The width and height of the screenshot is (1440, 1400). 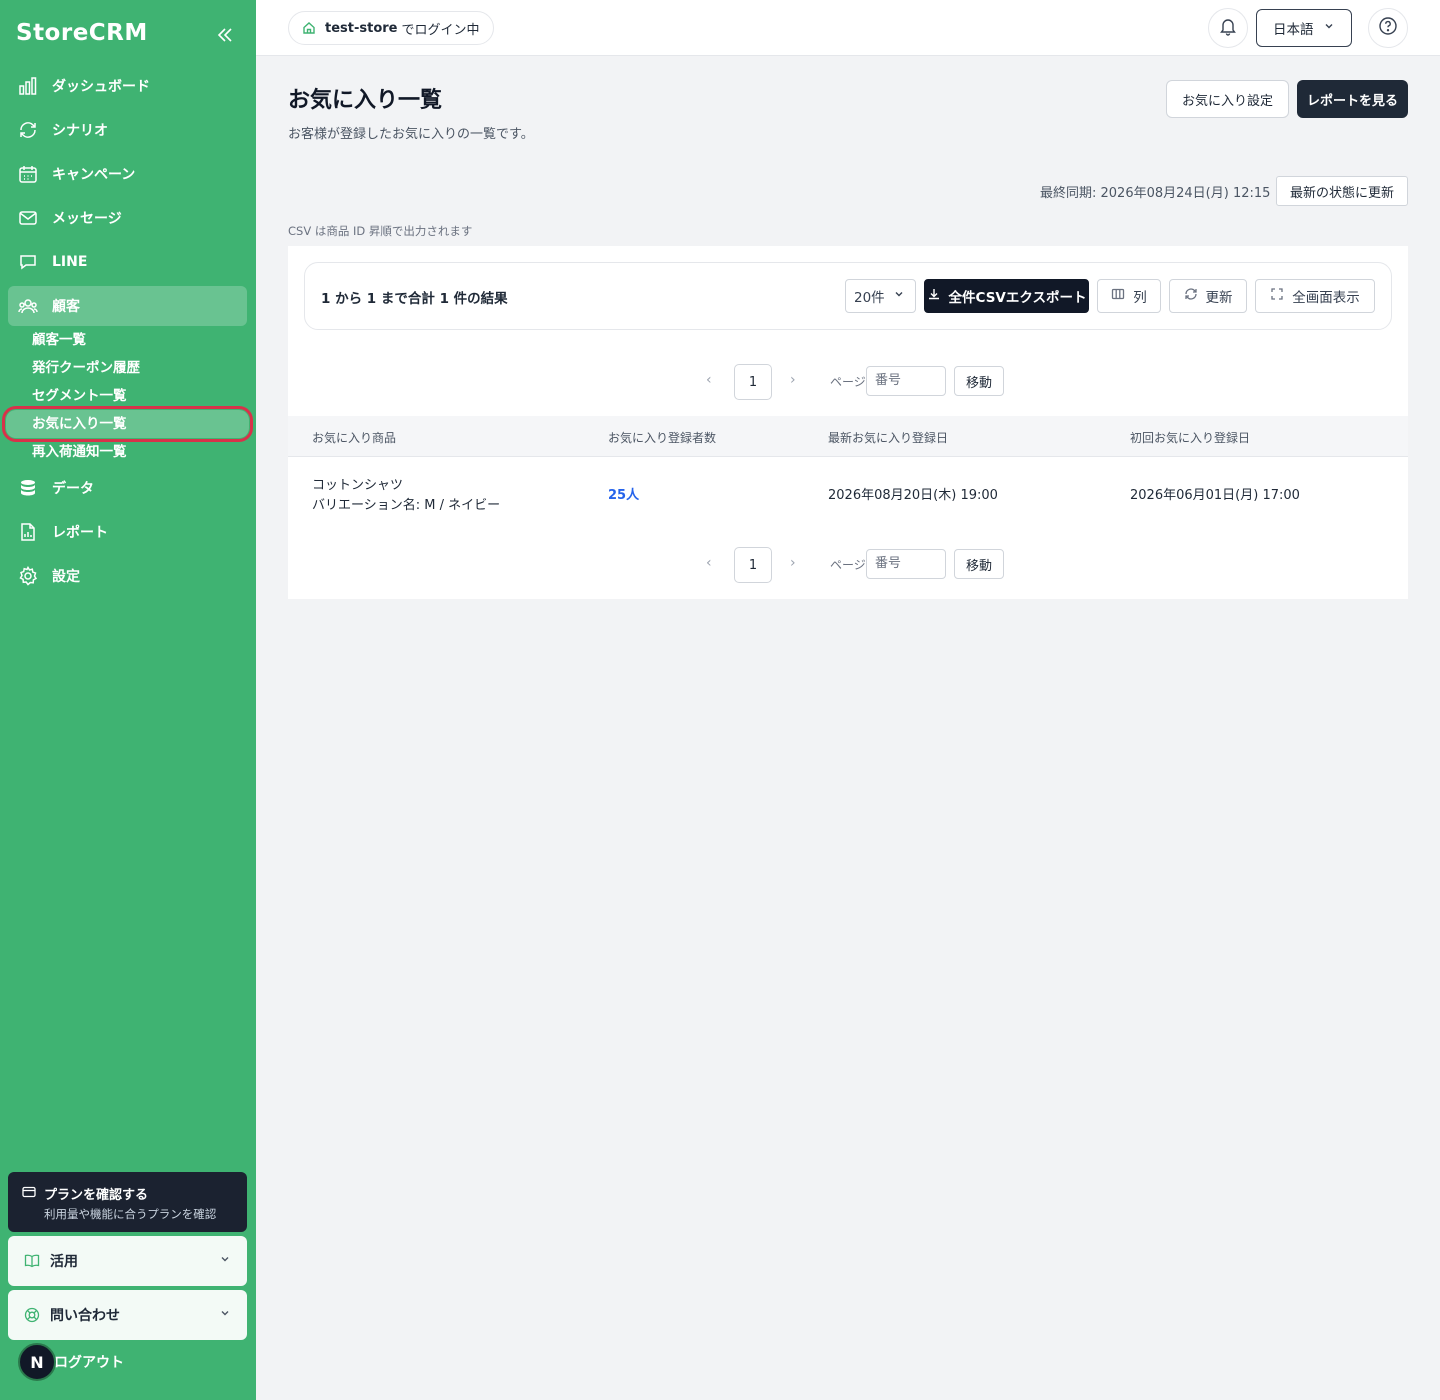 I want to click on bar-chart-icon, so click(x=28, y=86).